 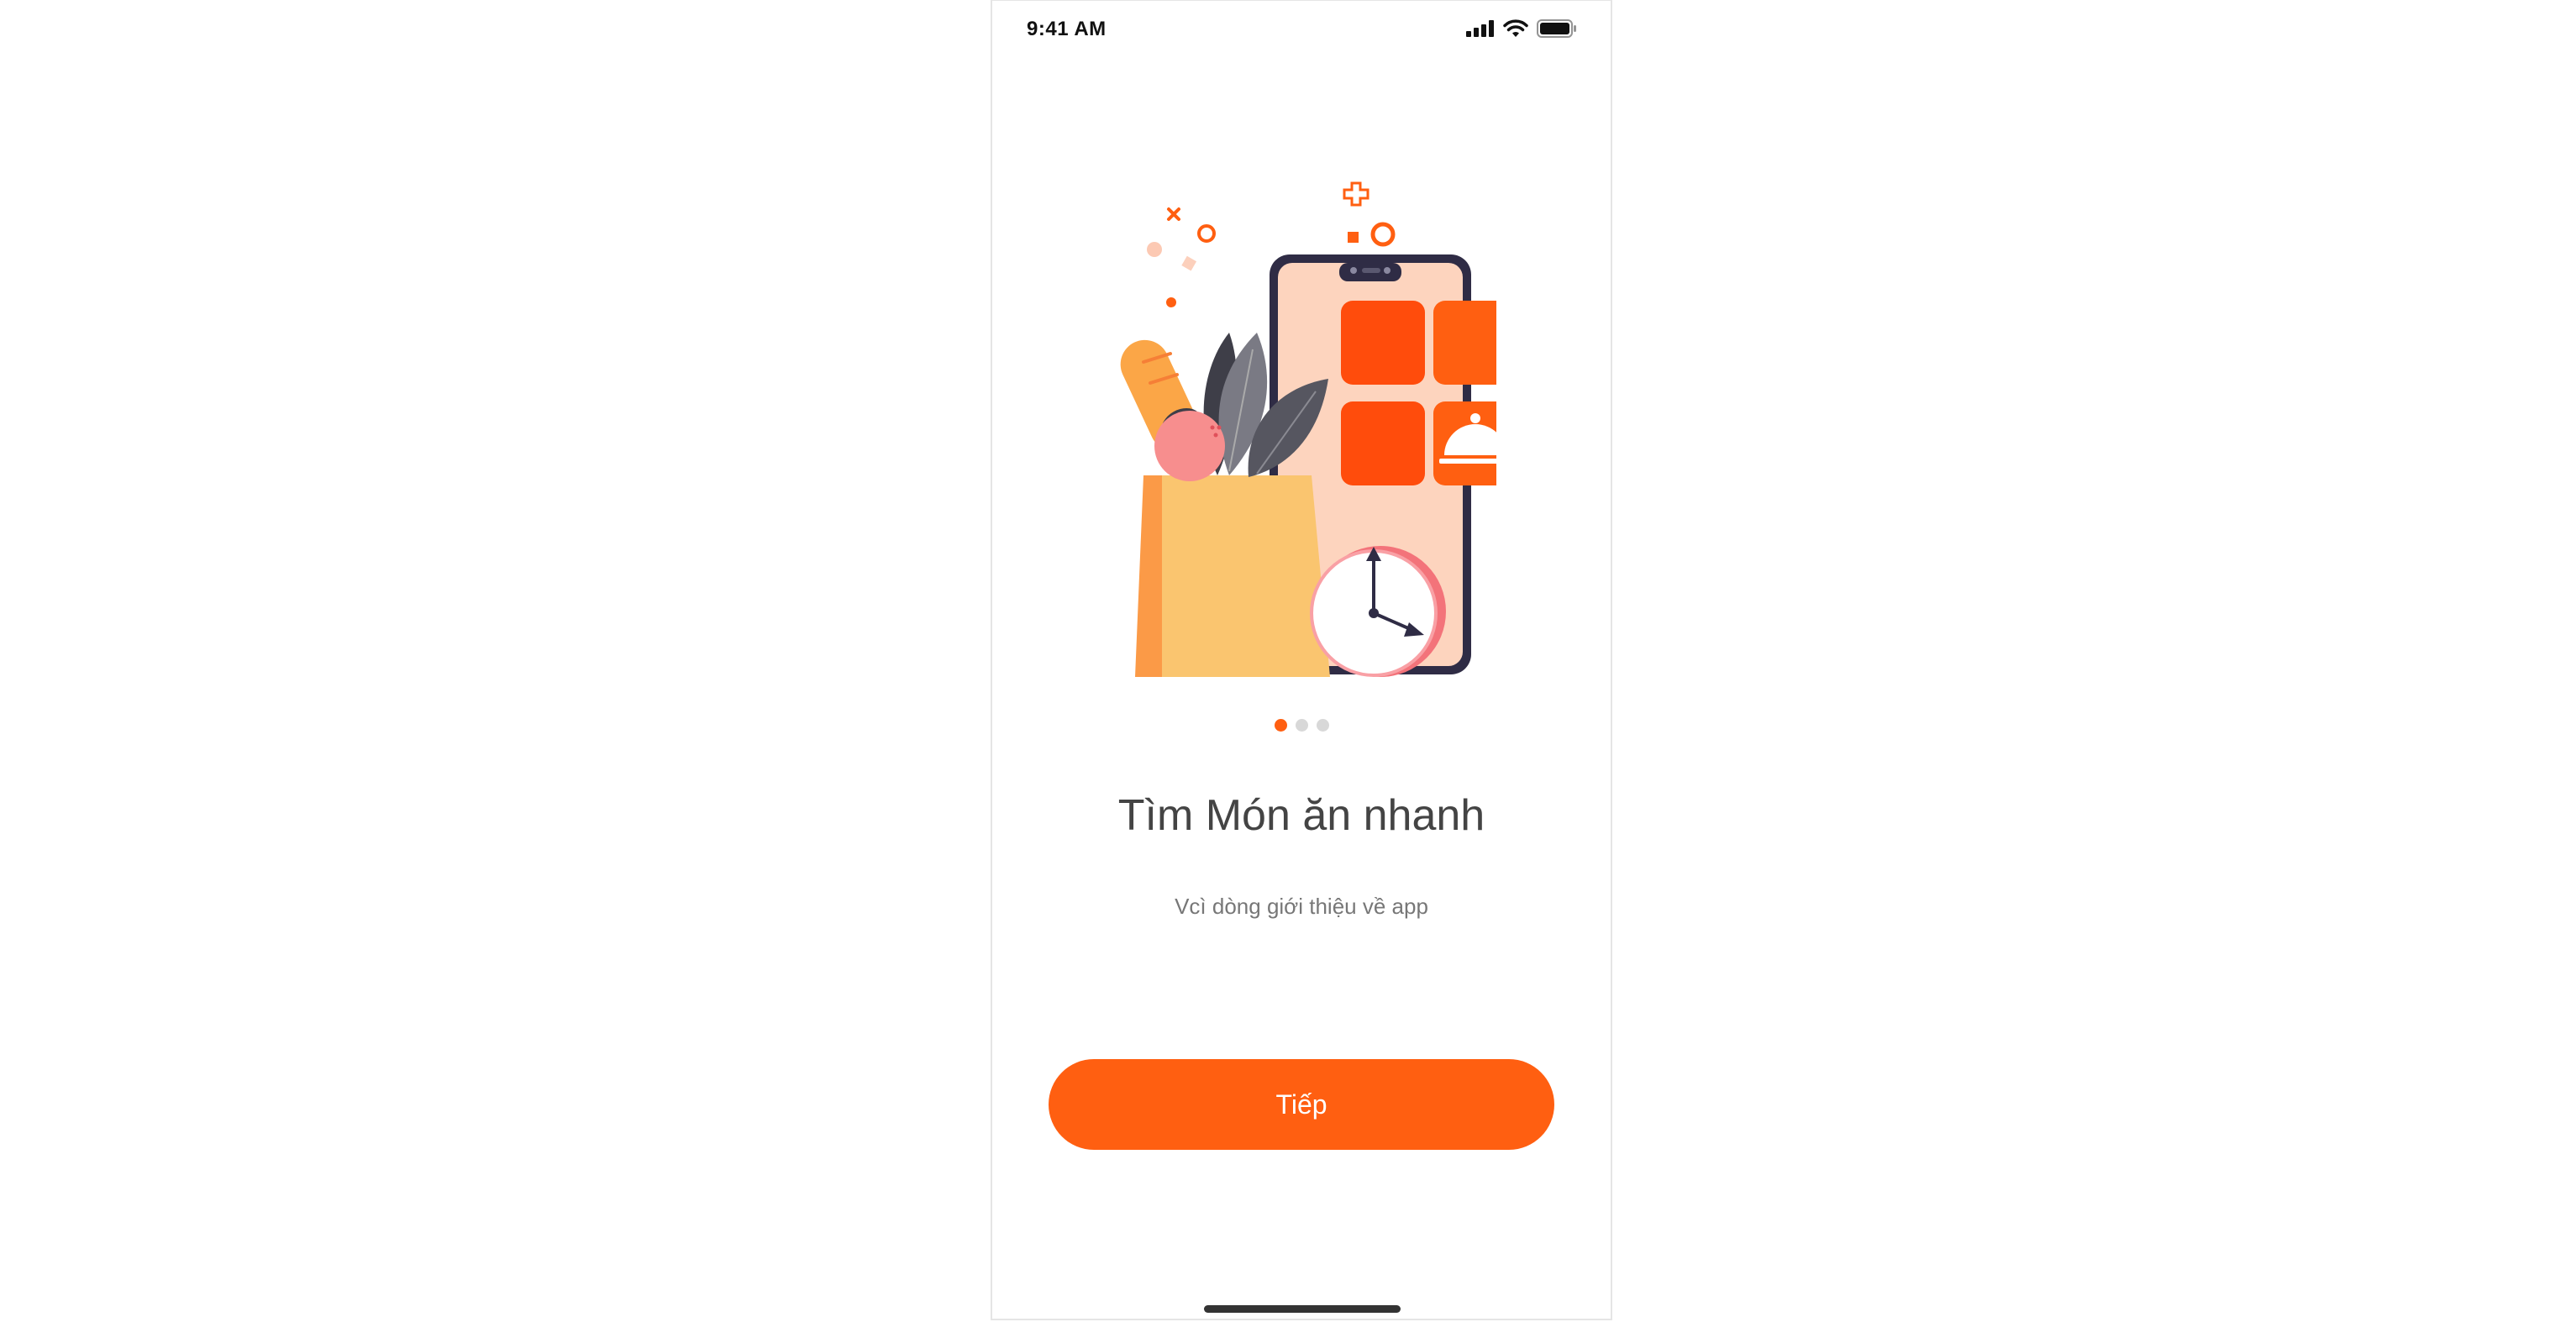 I want to click on wifi-icon, so click(x=1515, y=28).